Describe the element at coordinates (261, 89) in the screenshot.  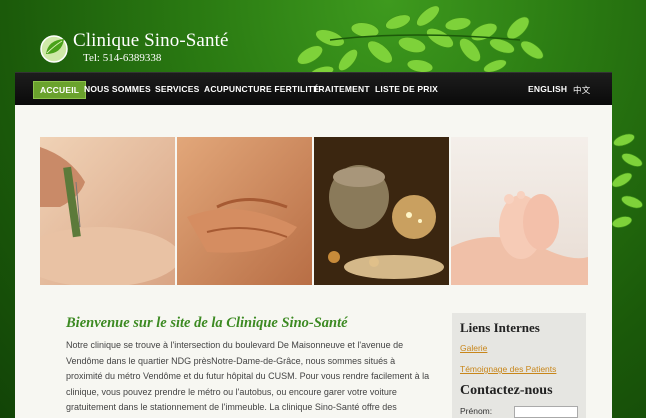
I see `nav-item-acupuncture-fertilite: ACUPUNCTURE FERTILITÉ` at that location.